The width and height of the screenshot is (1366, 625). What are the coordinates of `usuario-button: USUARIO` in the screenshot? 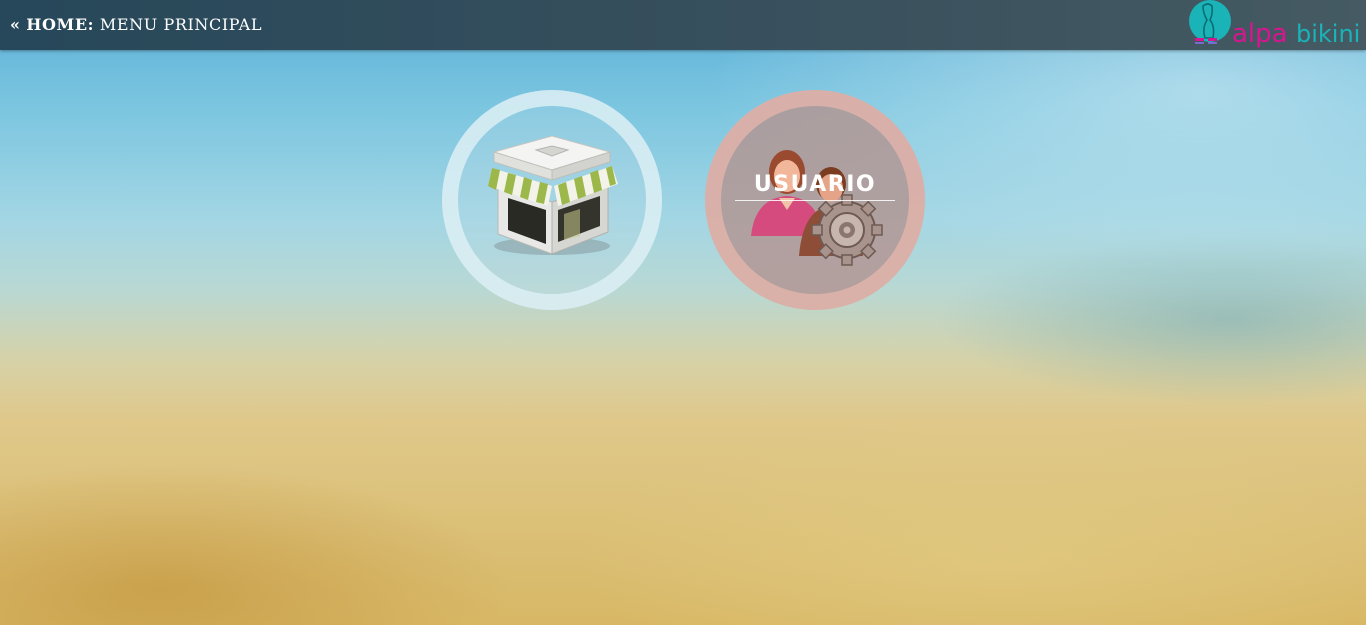 It's located at (815, 200).